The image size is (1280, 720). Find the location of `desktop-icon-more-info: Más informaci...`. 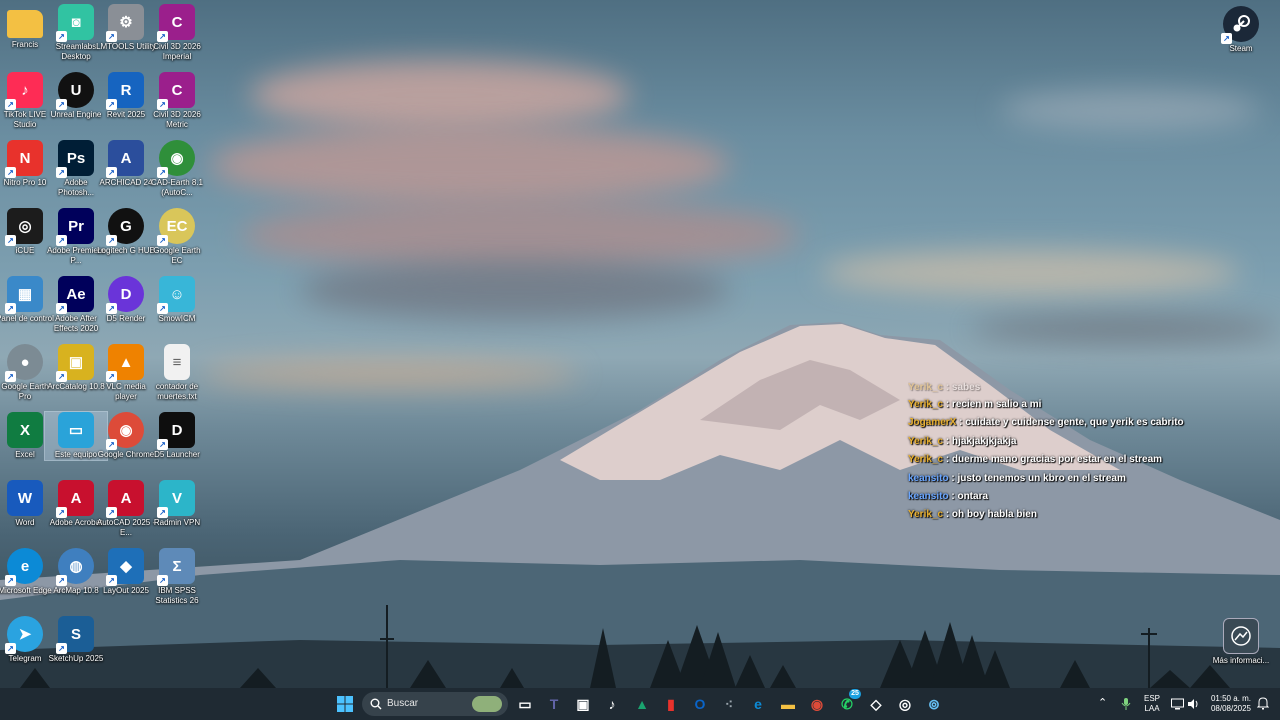

desktop-icon-more-info: Más informaci... is located at coordinates (1241, 642).